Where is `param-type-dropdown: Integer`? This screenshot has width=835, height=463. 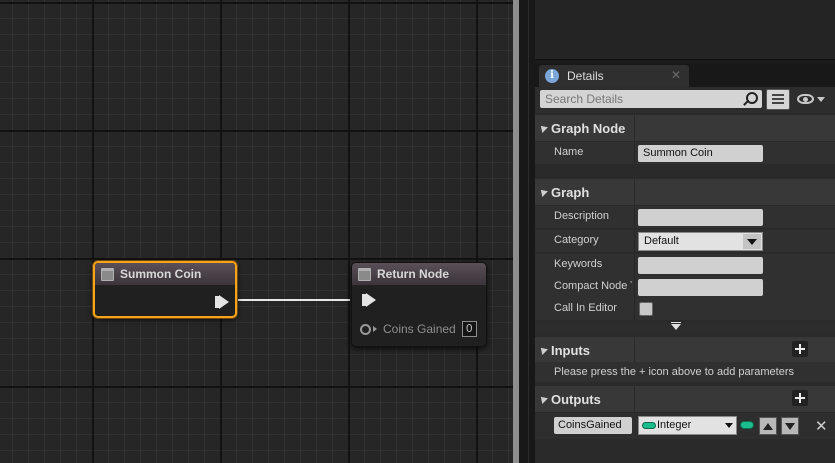
param-type-dropdown: Integer is located at coordinates (687, 425).